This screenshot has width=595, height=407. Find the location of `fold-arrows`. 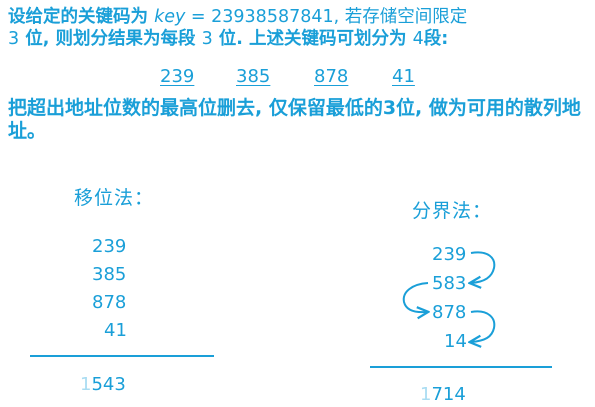

fold-arrows is located at coordinates (449, 329).